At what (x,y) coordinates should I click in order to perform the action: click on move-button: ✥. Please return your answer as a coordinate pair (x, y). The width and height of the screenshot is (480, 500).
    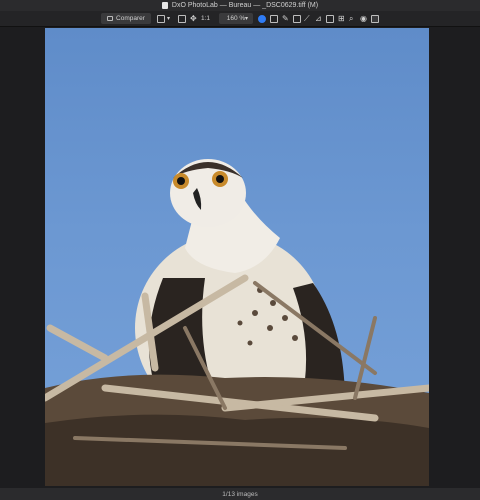
    Looking at the image, I should click on (193, 18).